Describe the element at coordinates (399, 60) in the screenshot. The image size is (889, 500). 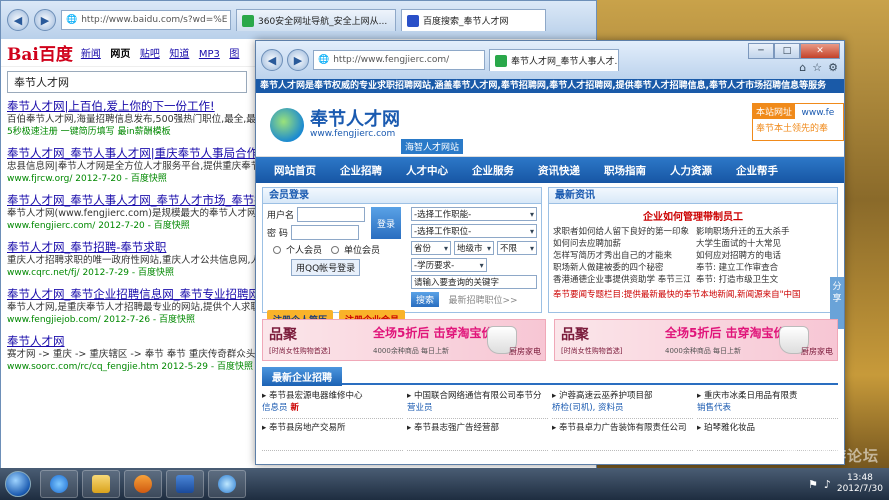
I see `address-bar: 🌐 http://www.fengjierc.com/` at that location.